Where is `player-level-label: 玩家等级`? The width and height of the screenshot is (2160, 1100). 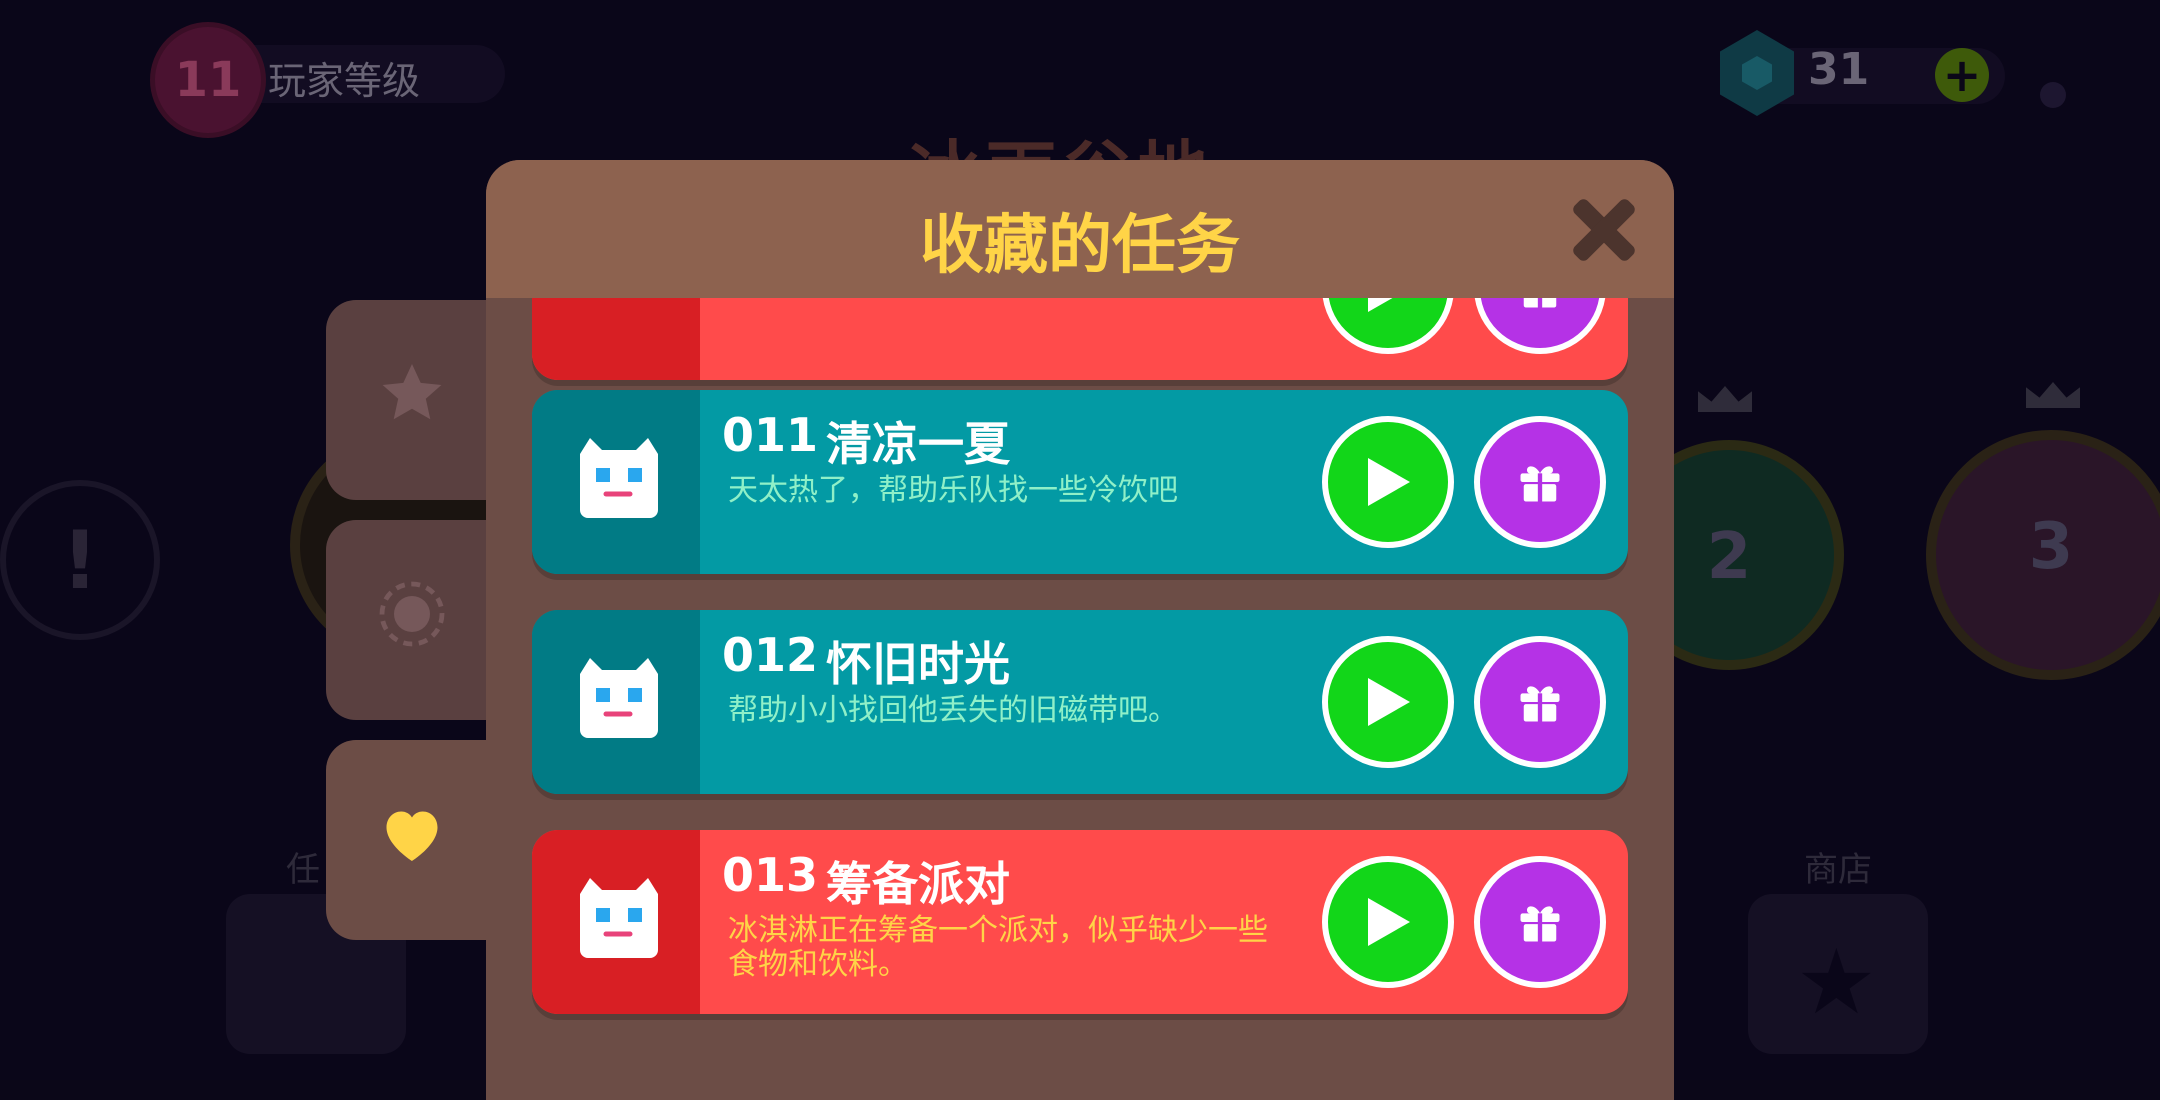
player-level-label: 玩家等级 is located at coordinates (344, 81).